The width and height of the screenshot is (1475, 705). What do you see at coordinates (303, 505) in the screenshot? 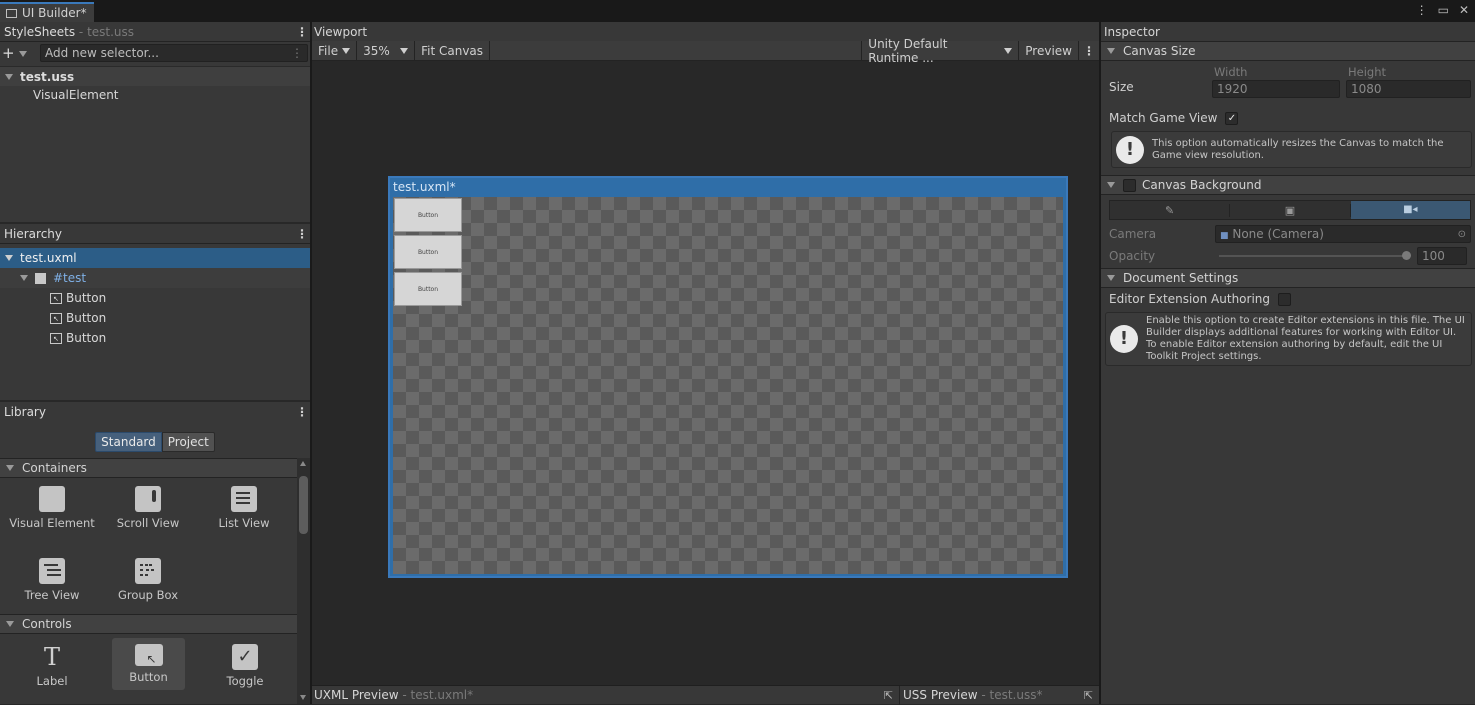
I see `scroll-thumb` at bounding box center [303, 505].